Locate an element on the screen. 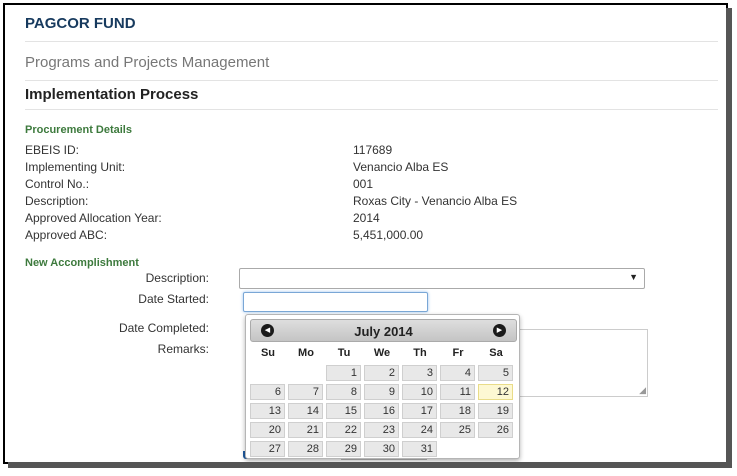  accomplishment-description-label: Description: is located at coordinates (177, 278).